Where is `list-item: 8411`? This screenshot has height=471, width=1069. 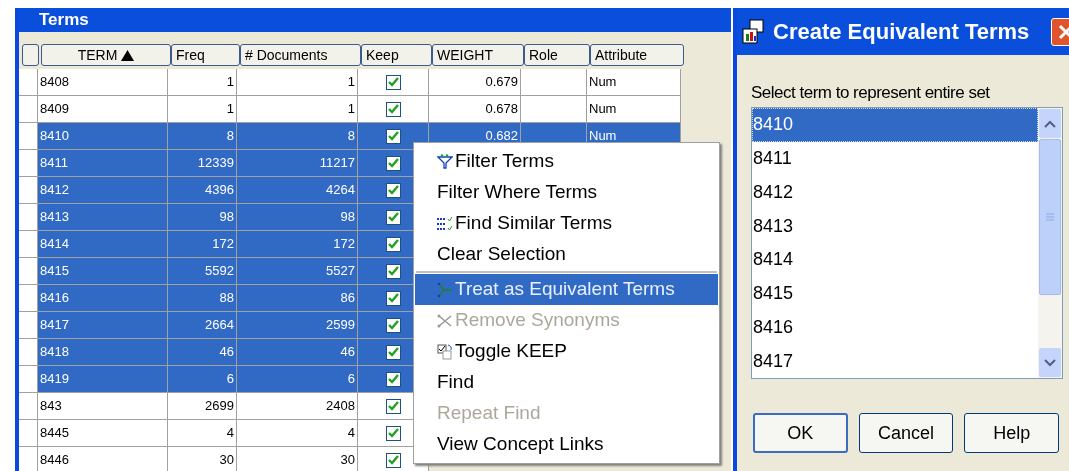 list-item: 8411 is located at coordinates (895, 158).